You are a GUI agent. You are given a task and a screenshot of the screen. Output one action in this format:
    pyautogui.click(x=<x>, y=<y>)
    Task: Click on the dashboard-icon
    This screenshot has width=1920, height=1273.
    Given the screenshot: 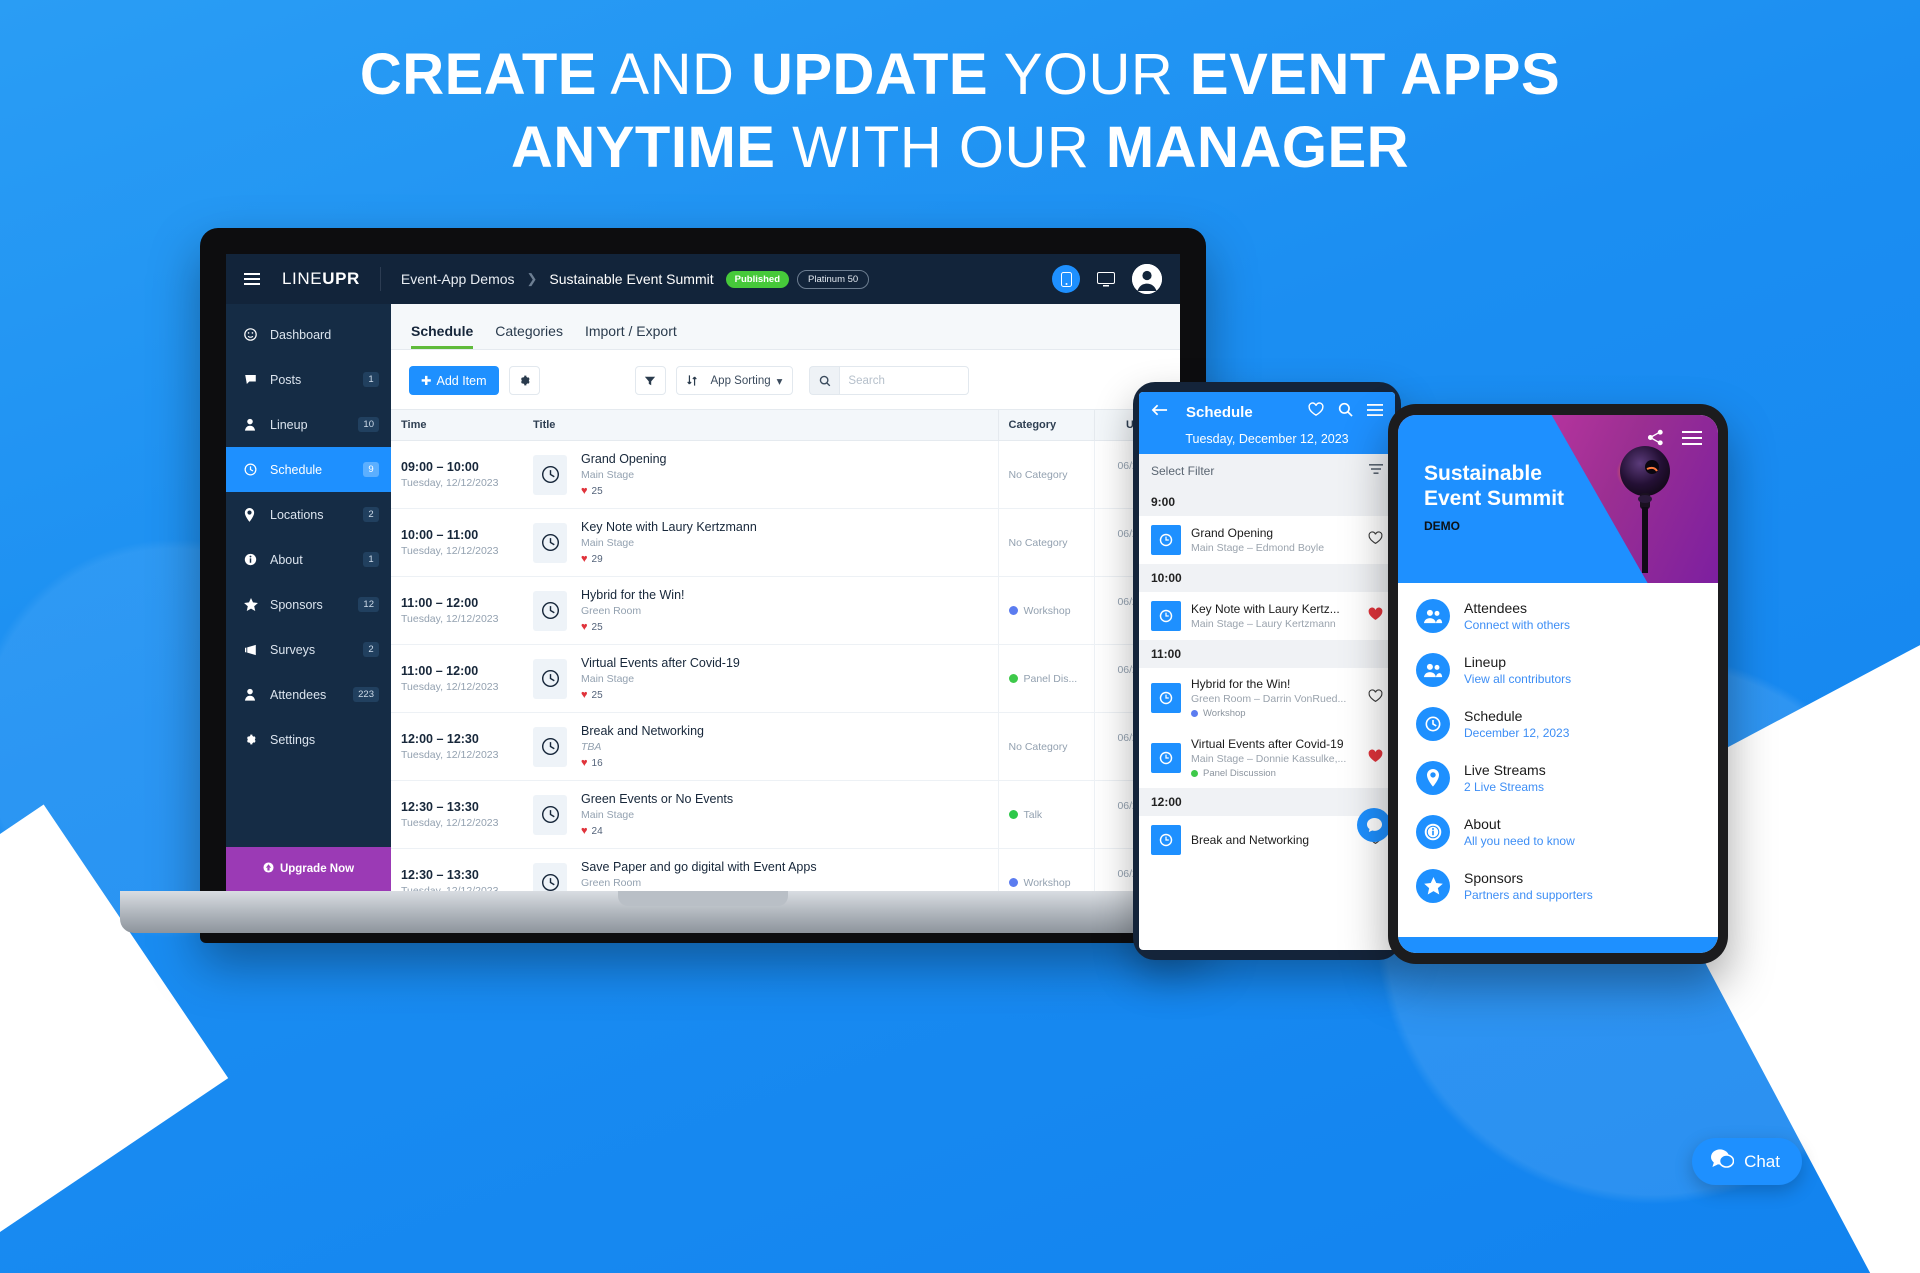 What is the action you would take?
    pyautogui.click(x=255, y=334)
    